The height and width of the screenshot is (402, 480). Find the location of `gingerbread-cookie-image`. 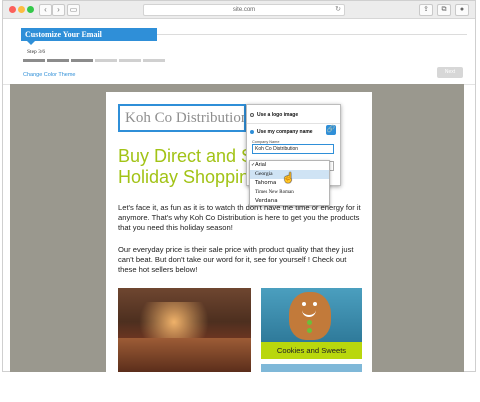

gingerbread-cookie-image is located at coordinates (311, 315).